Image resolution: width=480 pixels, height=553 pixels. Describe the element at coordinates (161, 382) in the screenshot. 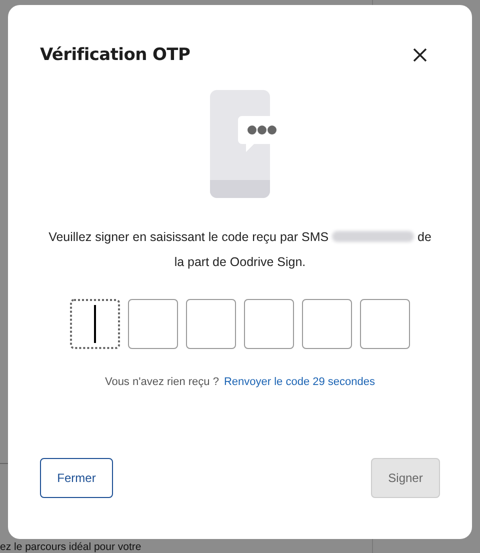

I see `resend-prompt: Vous n'avez rien reçu ?` at that location.